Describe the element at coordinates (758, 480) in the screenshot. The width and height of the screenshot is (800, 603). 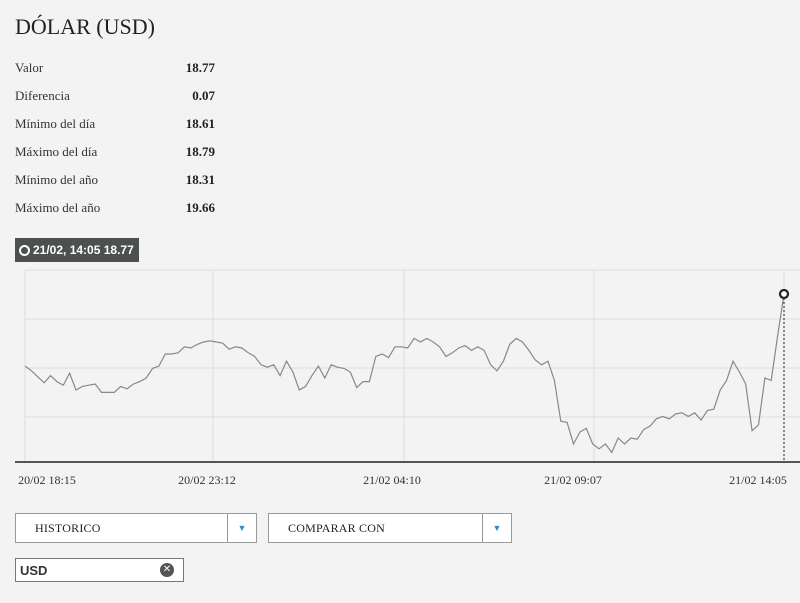
I see `x-tick-label: 21/02 14:05` at that location.